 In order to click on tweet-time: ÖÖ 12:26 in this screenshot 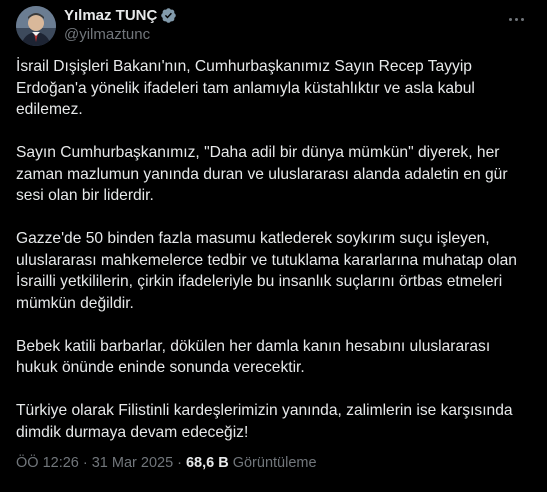, I will do `click(47, 463)`.